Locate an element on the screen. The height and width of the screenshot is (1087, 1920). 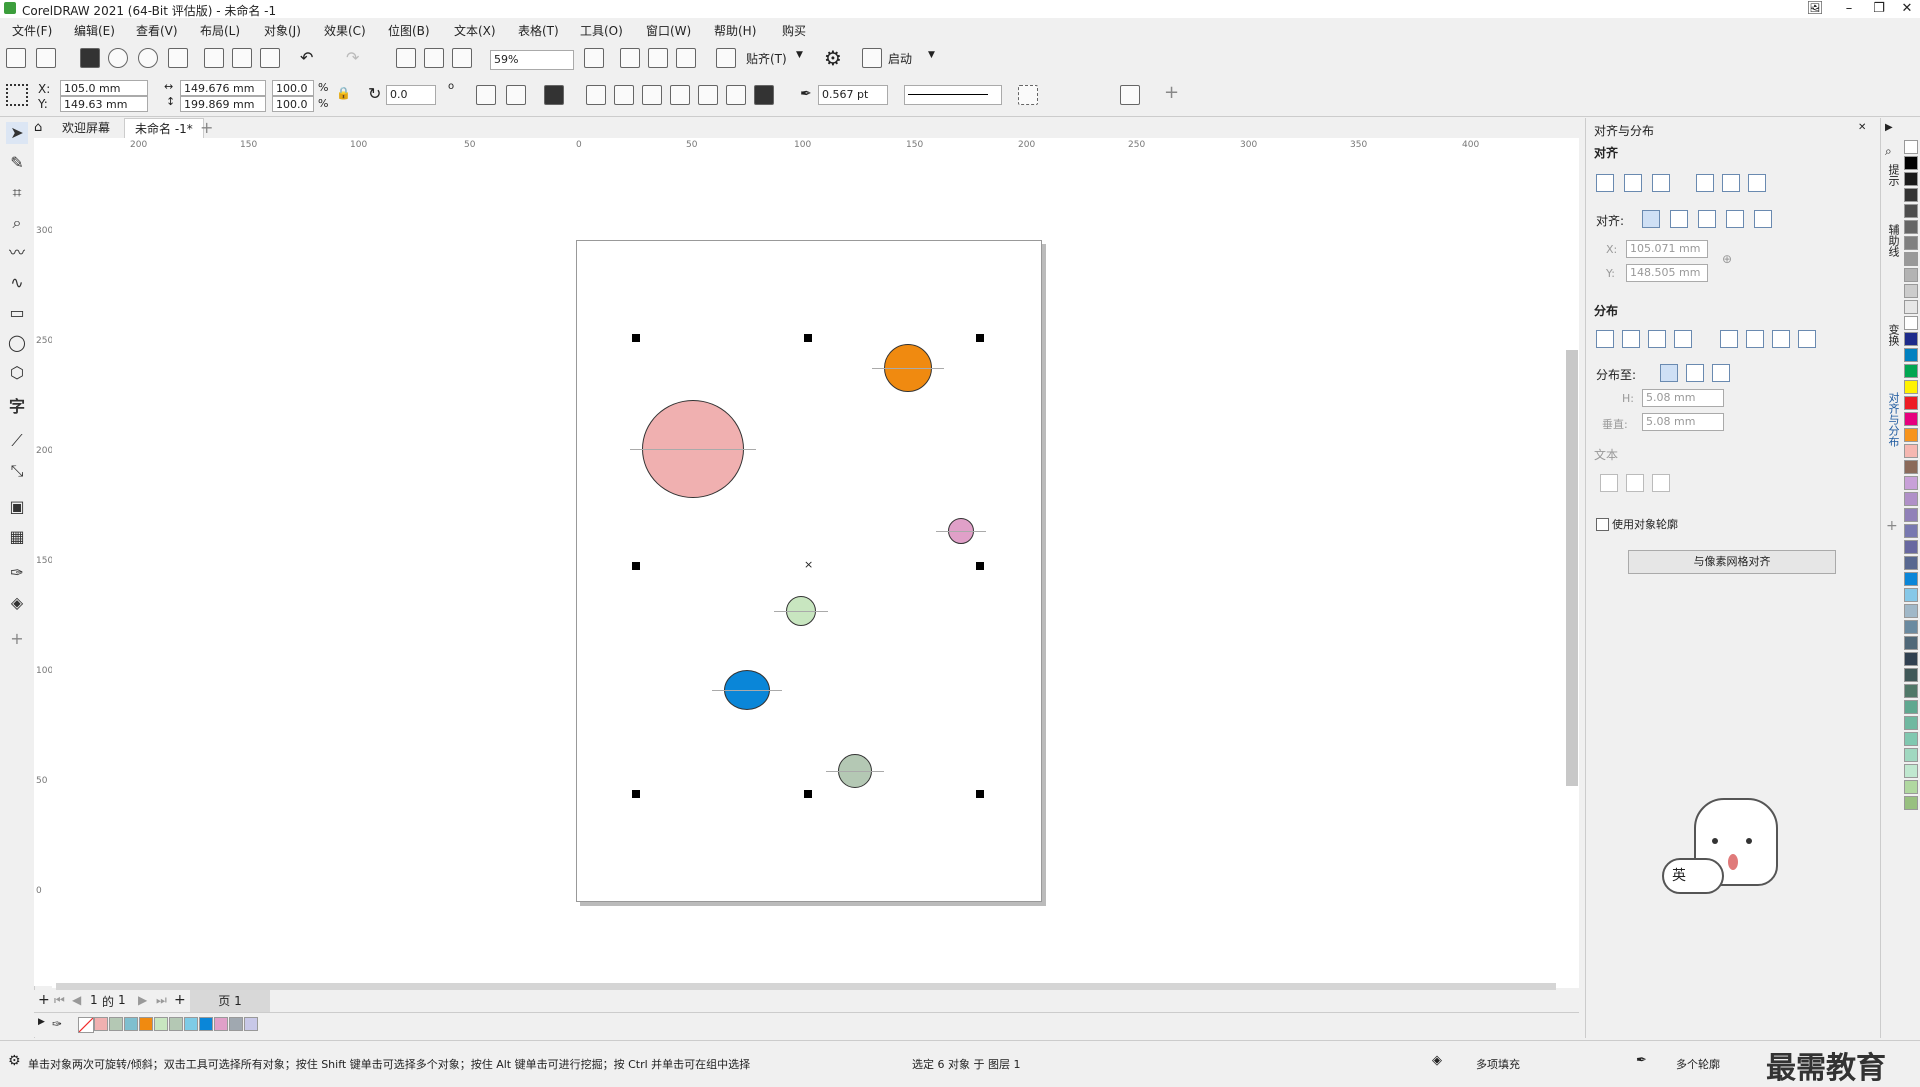
width-field: 149.676 mm is located at coordinates (223, 88).